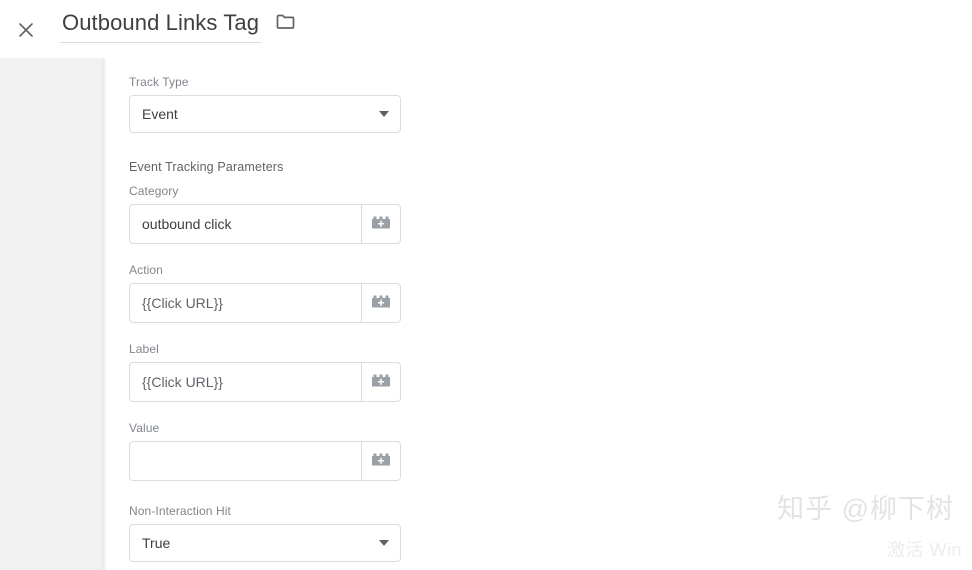  I want to click on field-action: Action, so click(265, 292).